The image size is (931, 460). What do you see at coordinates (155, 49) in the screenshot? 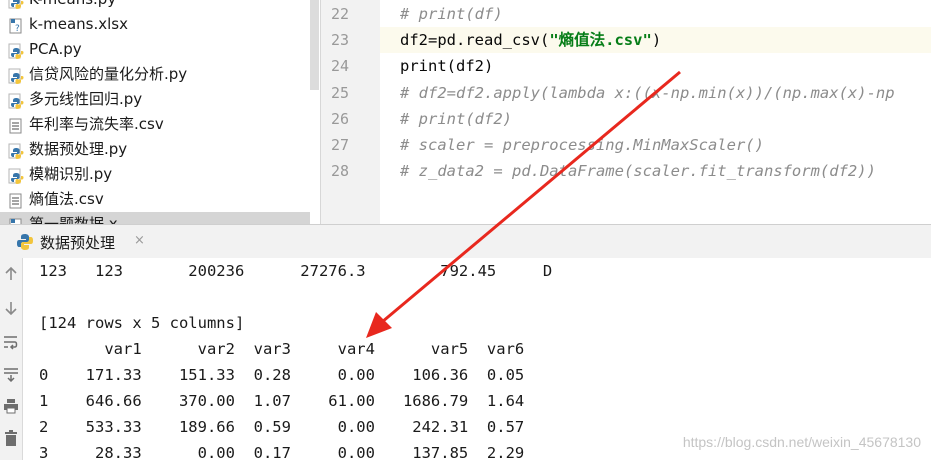
I see `tree-item: PCA.py` at bounding box center [155, 49].